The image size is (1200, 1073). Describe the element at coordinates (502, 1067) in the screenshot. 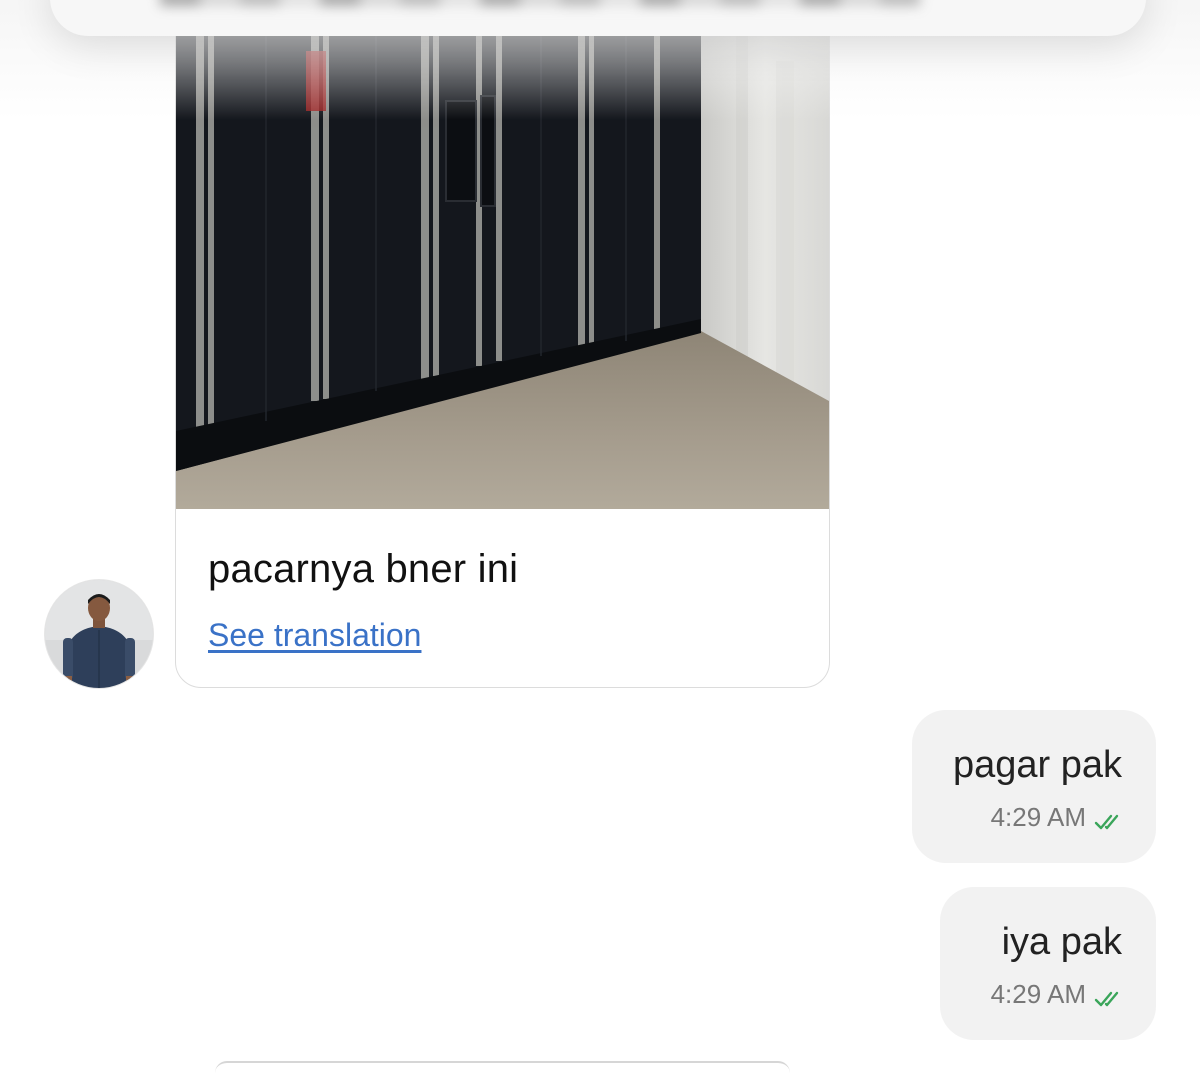

I see `next-message-edge` at that location.